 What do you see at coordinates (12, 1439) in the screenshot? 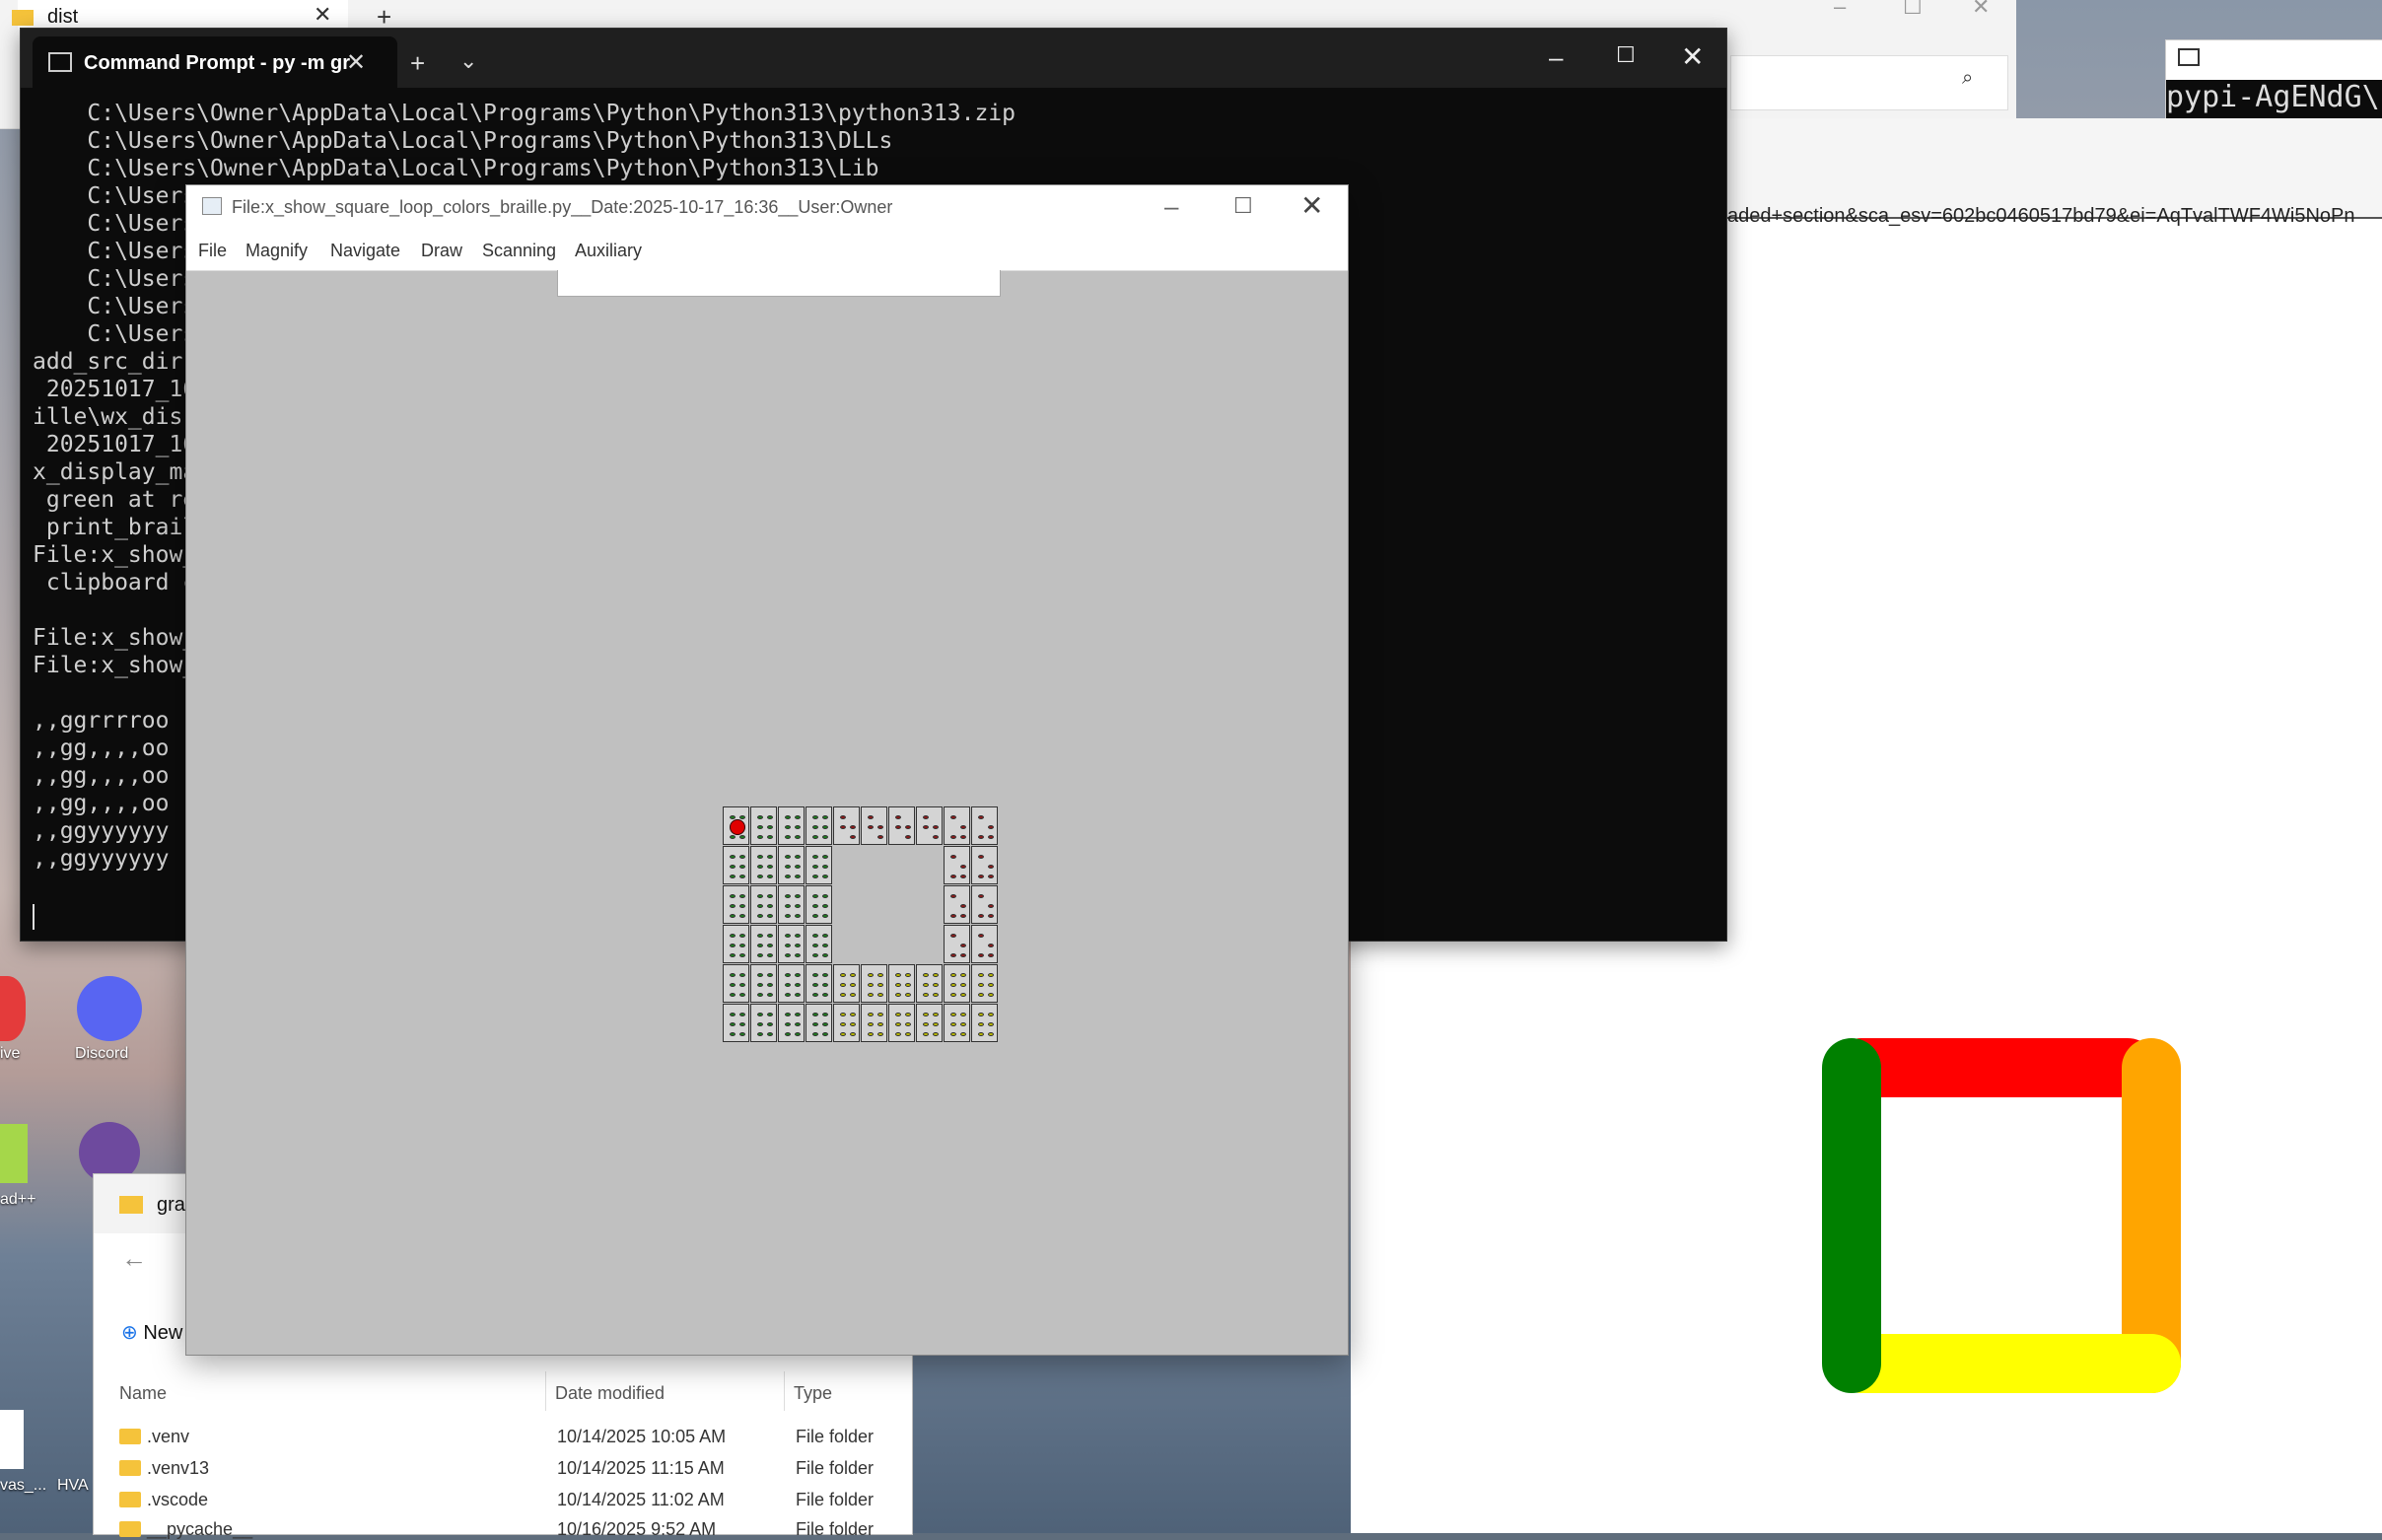
I see `file-icon` at bounding box center [12, 1439].